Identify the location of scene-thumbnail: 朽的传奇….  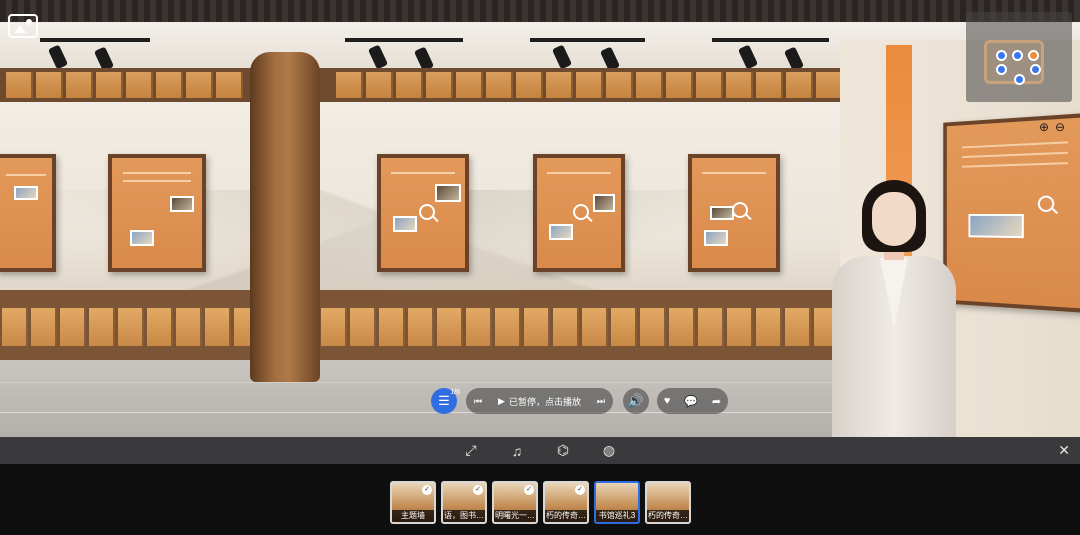
(668, 502).